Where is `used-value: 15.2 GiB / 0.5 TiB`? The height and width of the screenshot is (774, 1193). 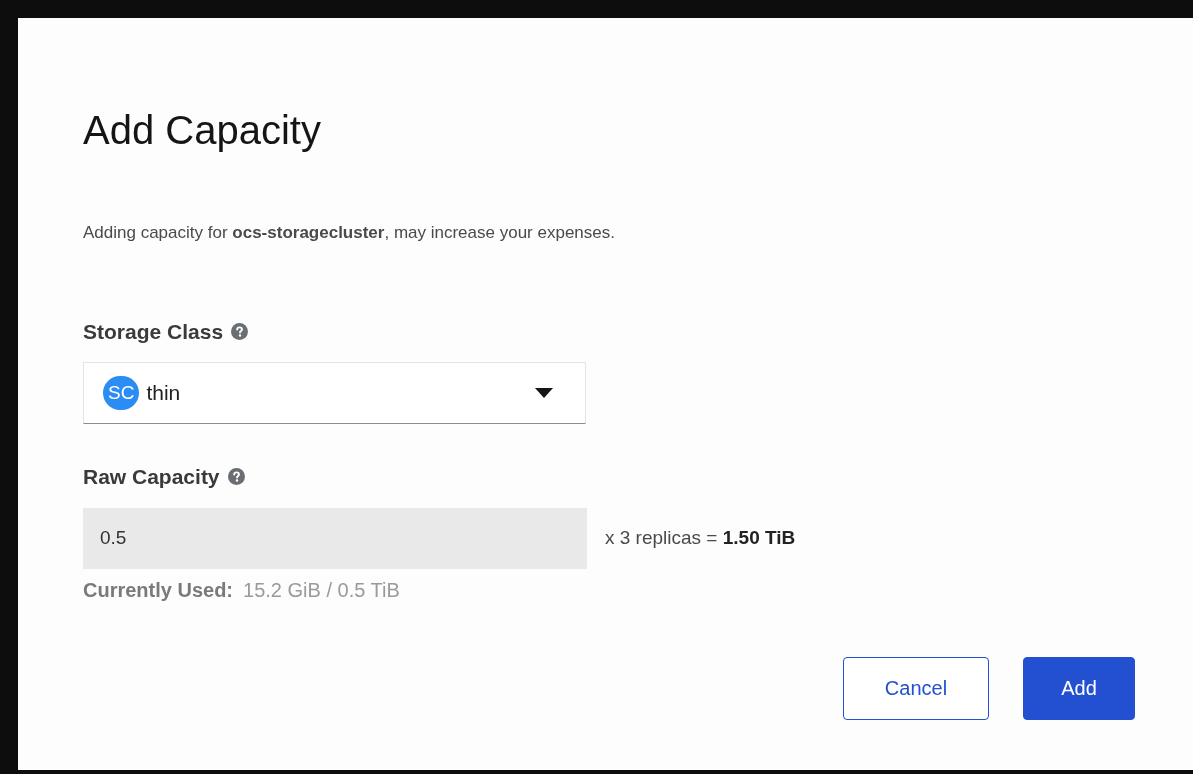
used-value: 15.2 GiB / 0.5 TiB is located at coordinates (321, 590).